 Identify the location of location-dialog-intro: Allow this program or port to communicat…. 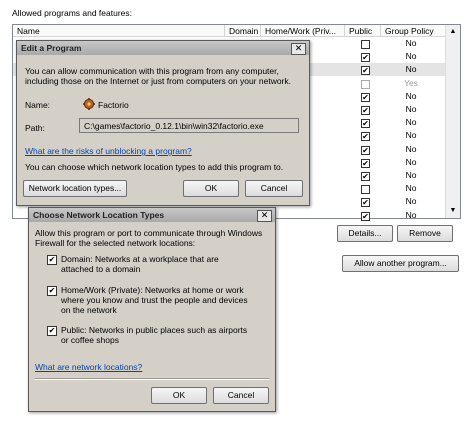
(149, 238).